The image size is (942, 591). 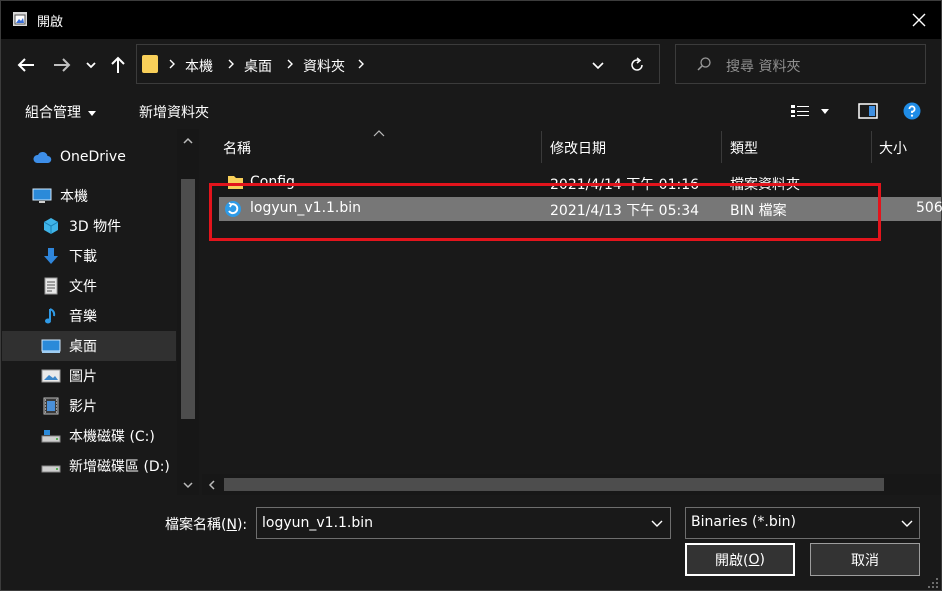 What do you see at coordinates (50, 22) in the screenshot?
I see `window-title: 開啟` at bounding box center [50, 22].